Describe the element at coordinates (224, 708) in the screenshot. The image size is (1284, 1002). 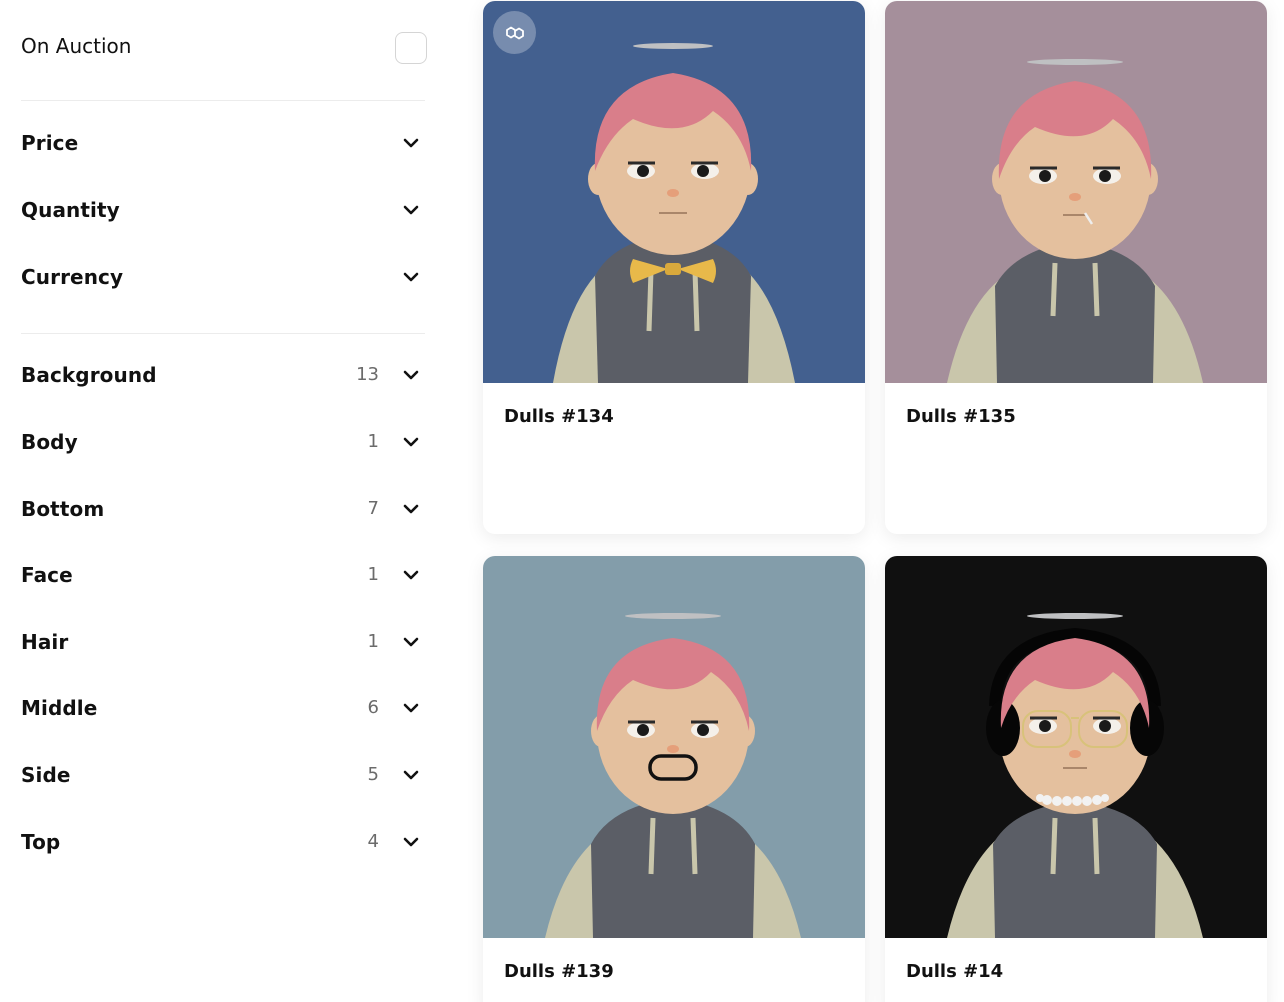
I see `trait-filter-middle: Middle 6` at that location.